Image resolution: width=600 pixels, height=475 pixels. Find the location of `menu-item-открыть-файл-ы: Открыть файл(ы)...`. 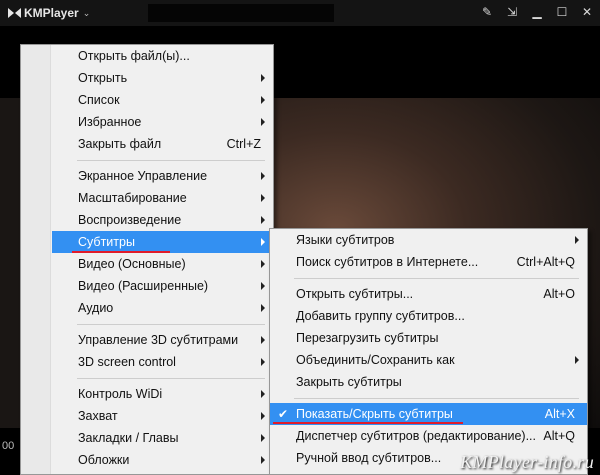

menu-item-открыть-файл-ы: Открыть файл(ы)... is located at coordinates (147, 56).